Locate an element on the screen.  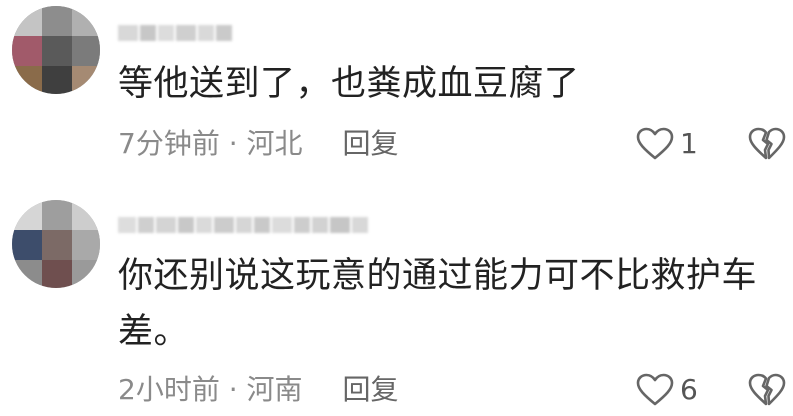
like-count: 6 is located at coordinates (689, 389).